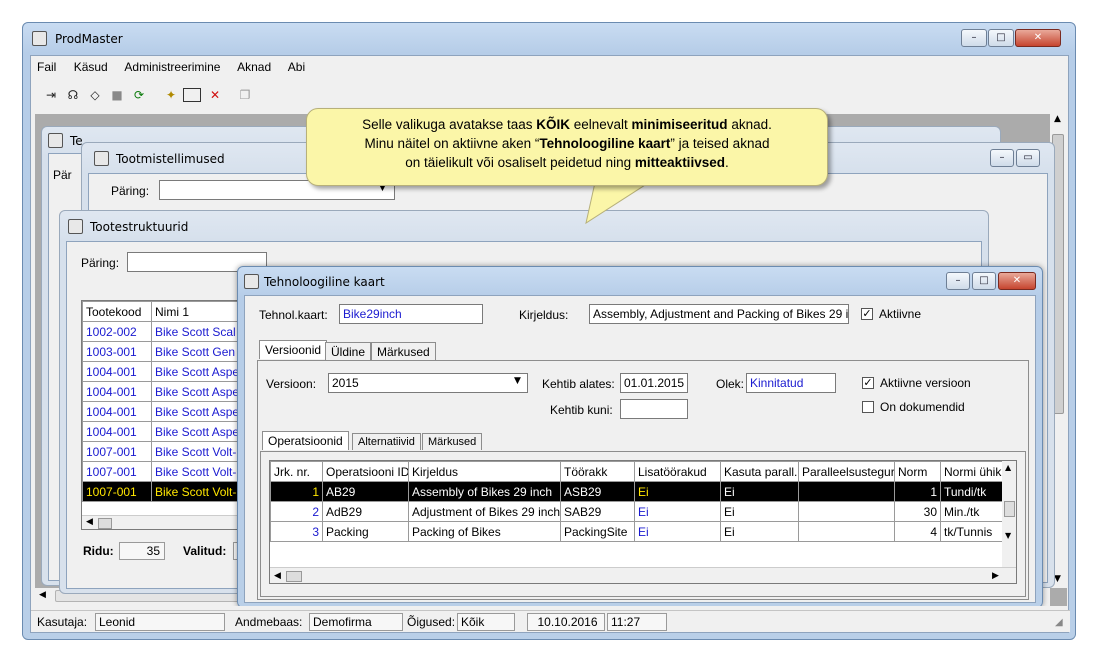  I want to click on kehtib-alates-field: 01.01.2015, so click(654, 383).